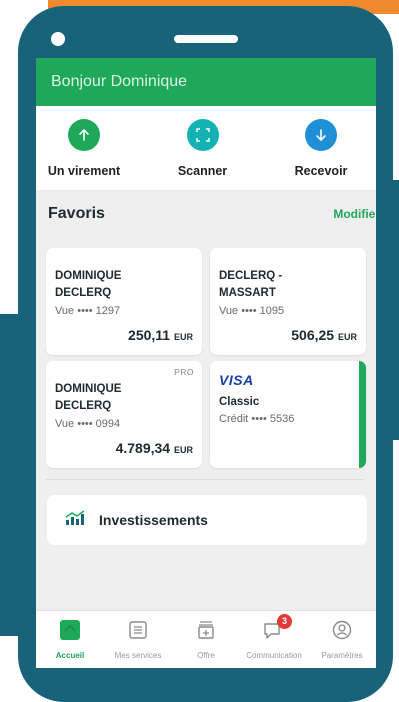  I want to click on card-number: Crédit •••• 5536, so click(257, 419).